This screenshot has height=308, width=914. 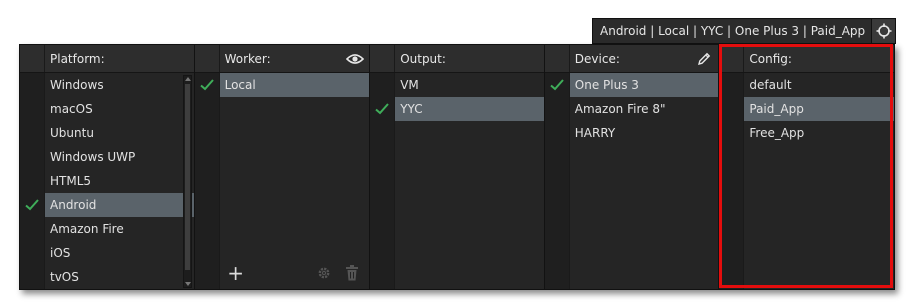 What do you see at coordinates (119, 157) in the screenshot?
I see `platform-item-windows-uwp: Windows UWP` at bounding box center [119, 157].